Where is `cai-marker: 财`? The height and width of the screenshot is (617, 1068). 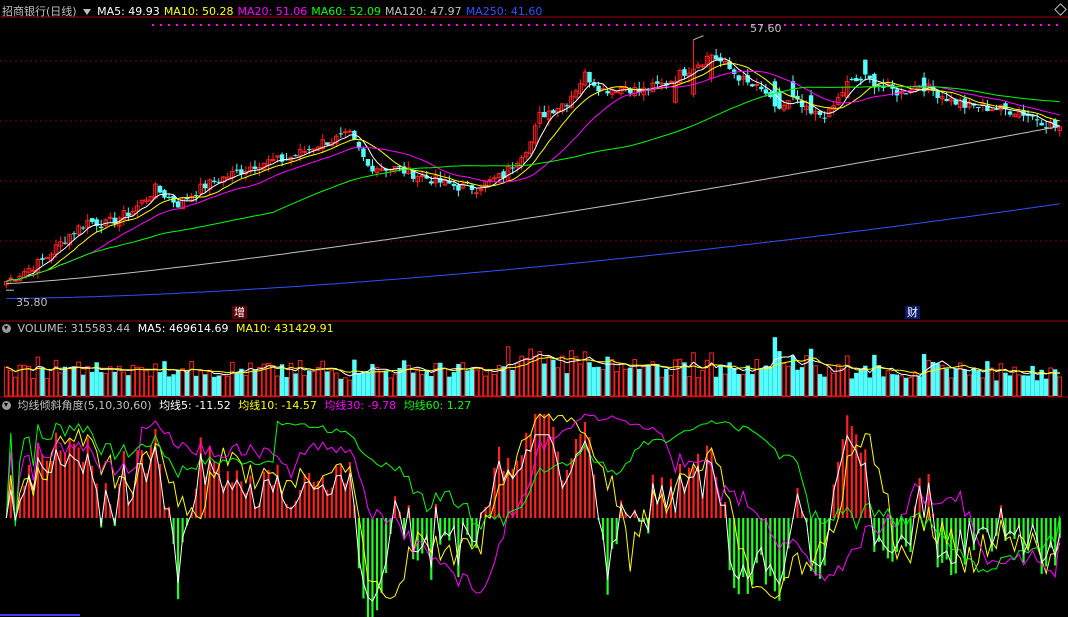 cai-marker: 财 is located at coordinates (912, 312).